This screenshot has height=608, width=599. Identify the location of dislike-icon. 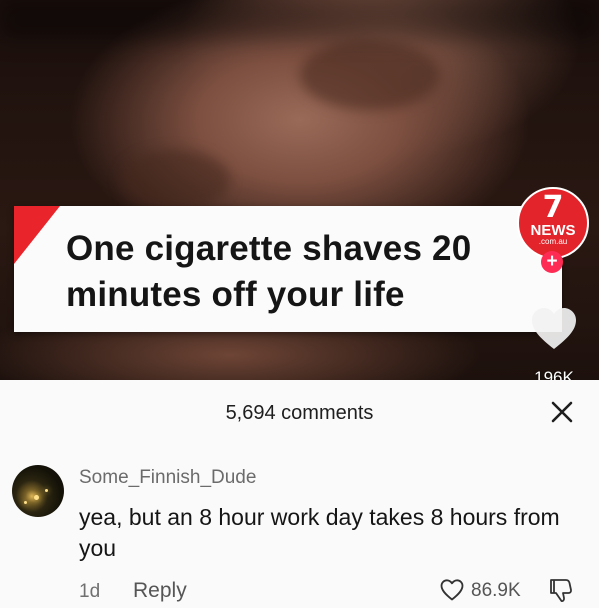
(561, 590).